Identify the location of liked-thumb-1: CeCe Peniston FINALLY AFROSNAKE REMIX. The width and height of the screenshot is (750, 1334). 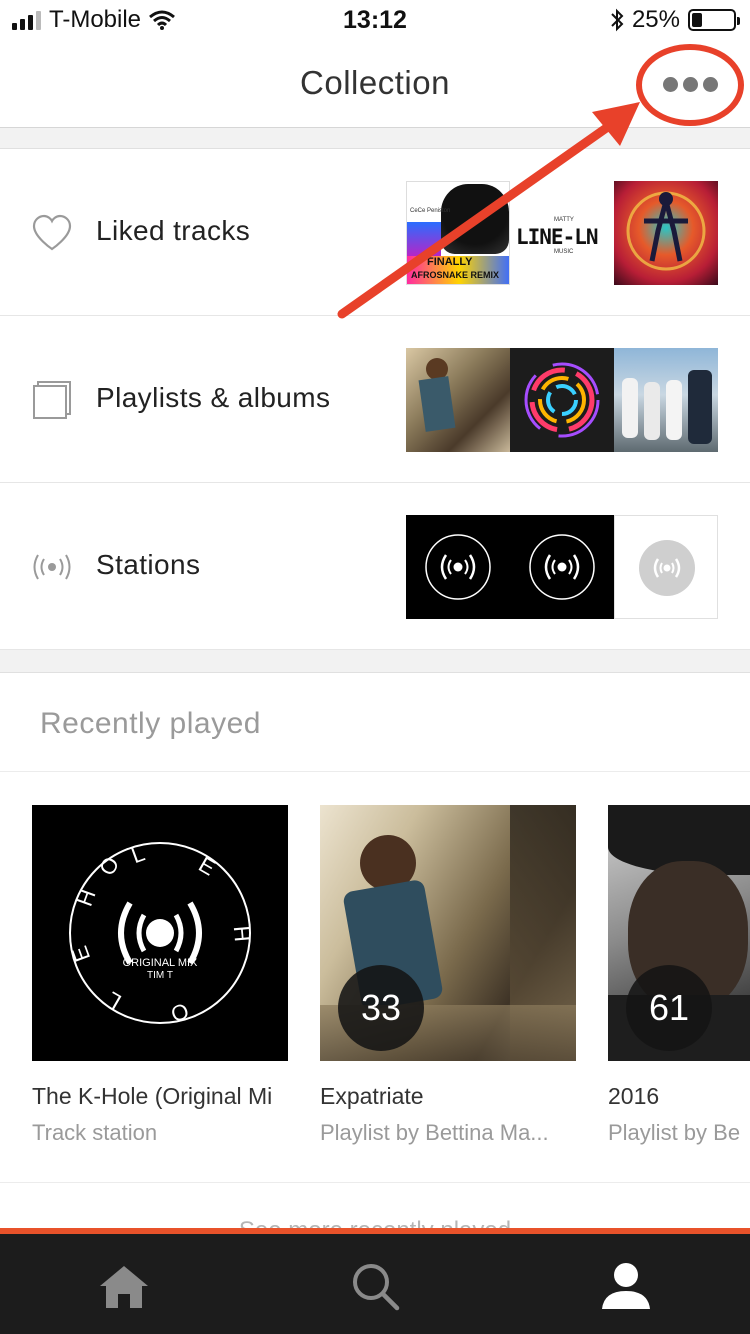
(458, 233).